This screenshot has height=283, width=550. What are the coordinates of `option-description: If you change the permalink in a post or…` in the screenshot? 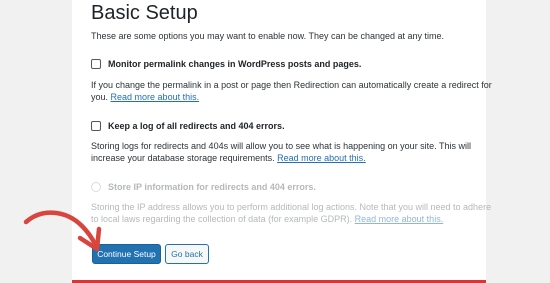 It's located at (291, 91).